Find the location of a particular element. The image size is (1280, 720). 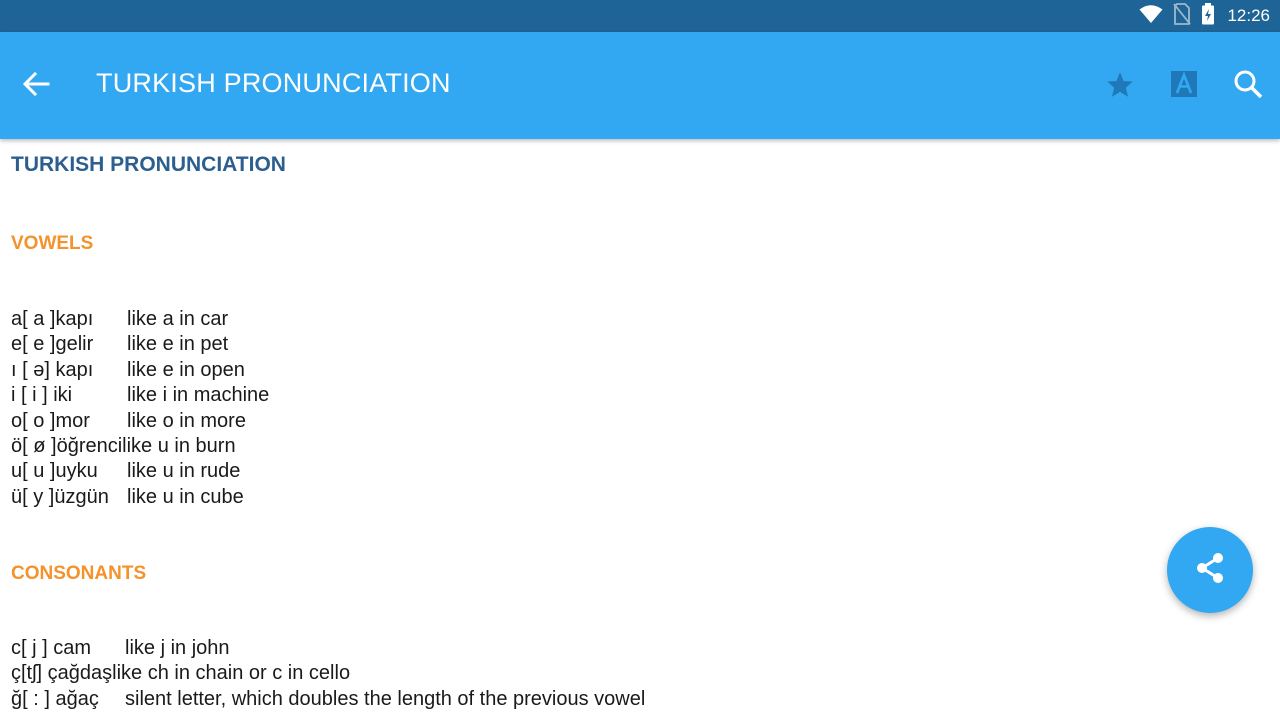

app-title: TURKISH PRONUNCIATION is located at coordinates (273, 83).